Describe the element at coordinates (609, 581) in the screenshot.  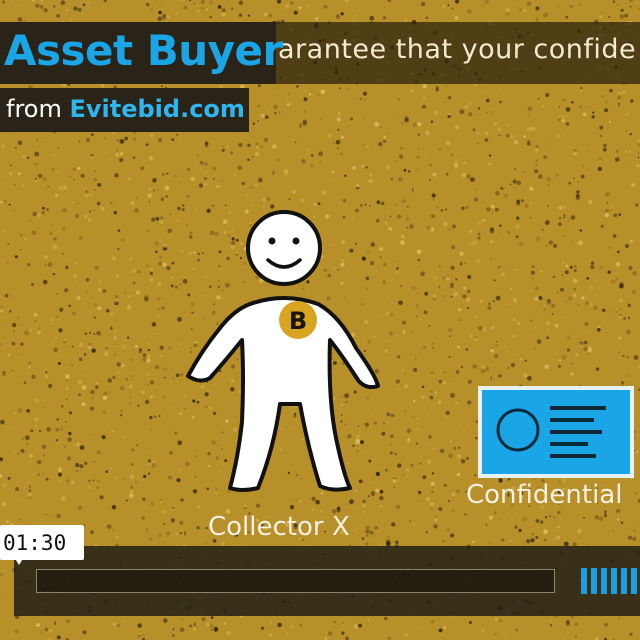
I see `volume-meter` at that location.